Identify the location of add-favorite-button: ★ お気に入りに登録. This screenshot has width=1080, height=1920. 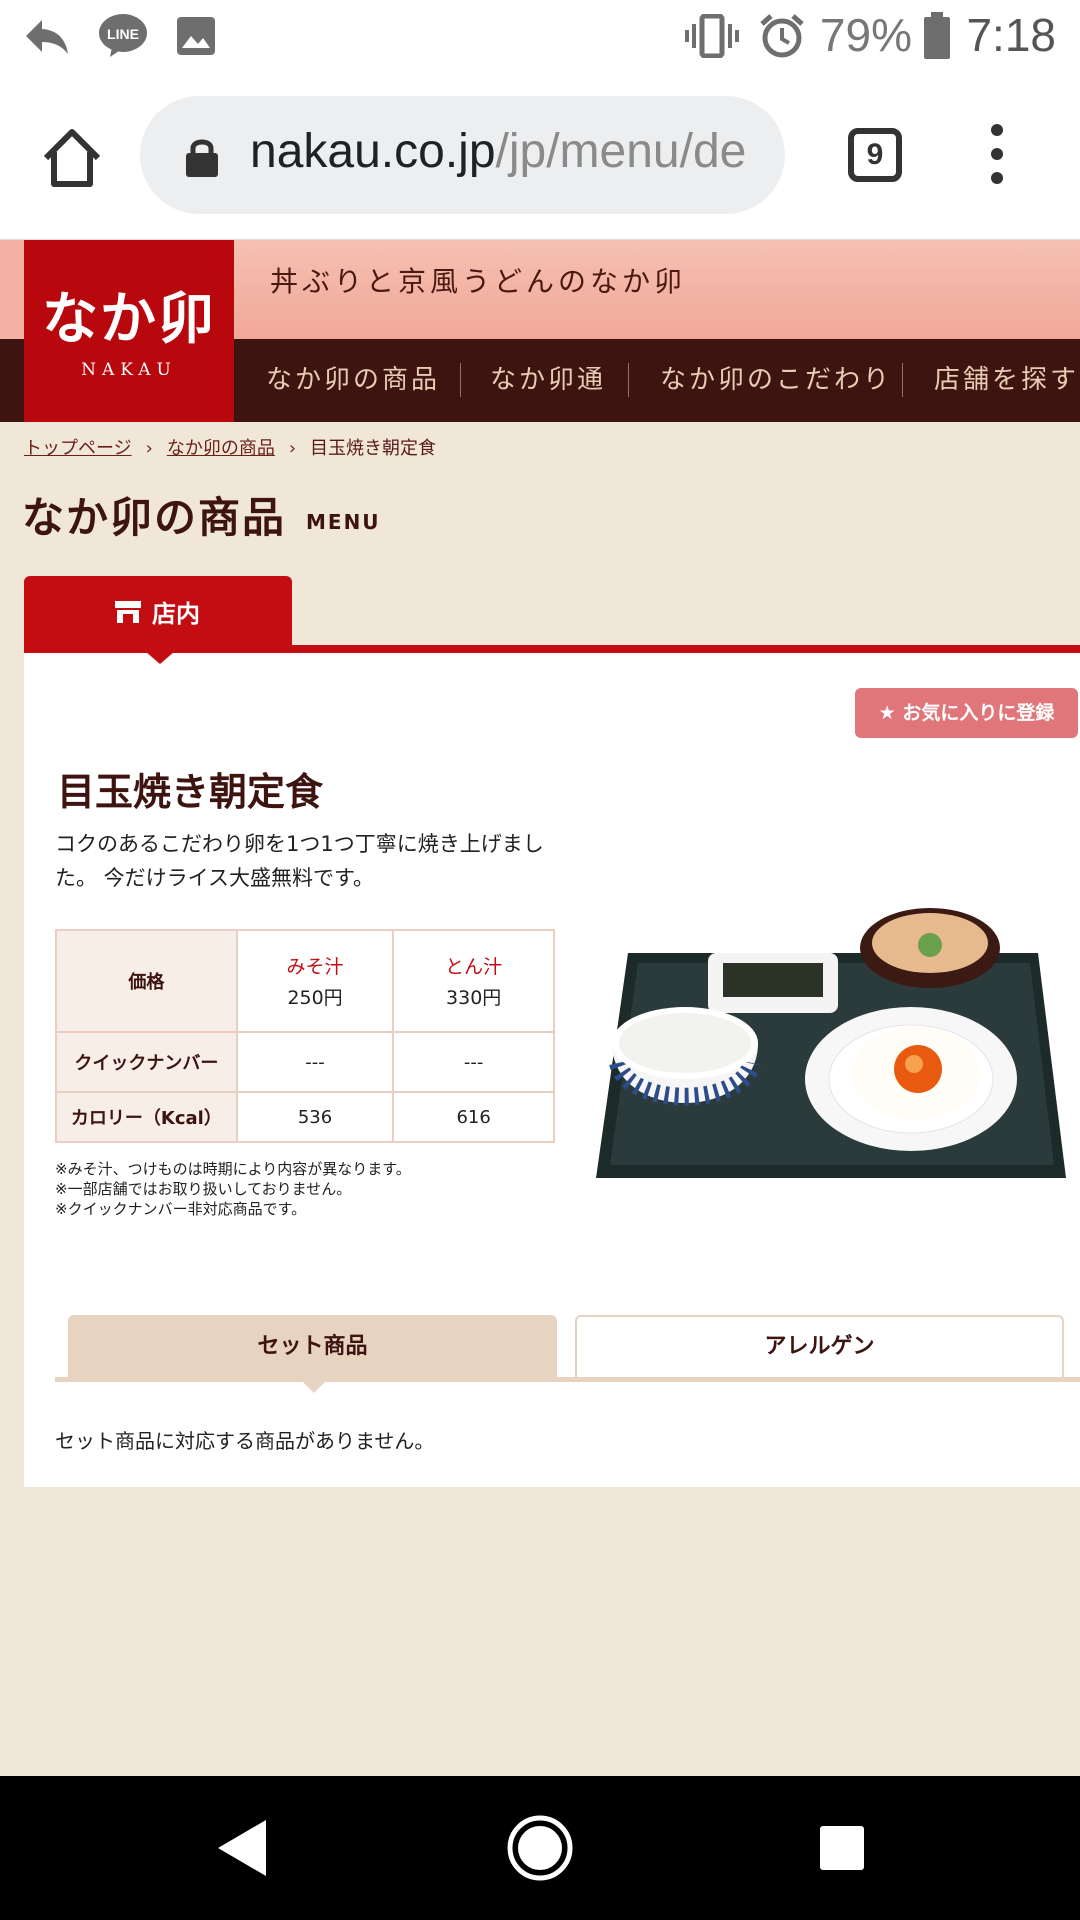
(966, 713).